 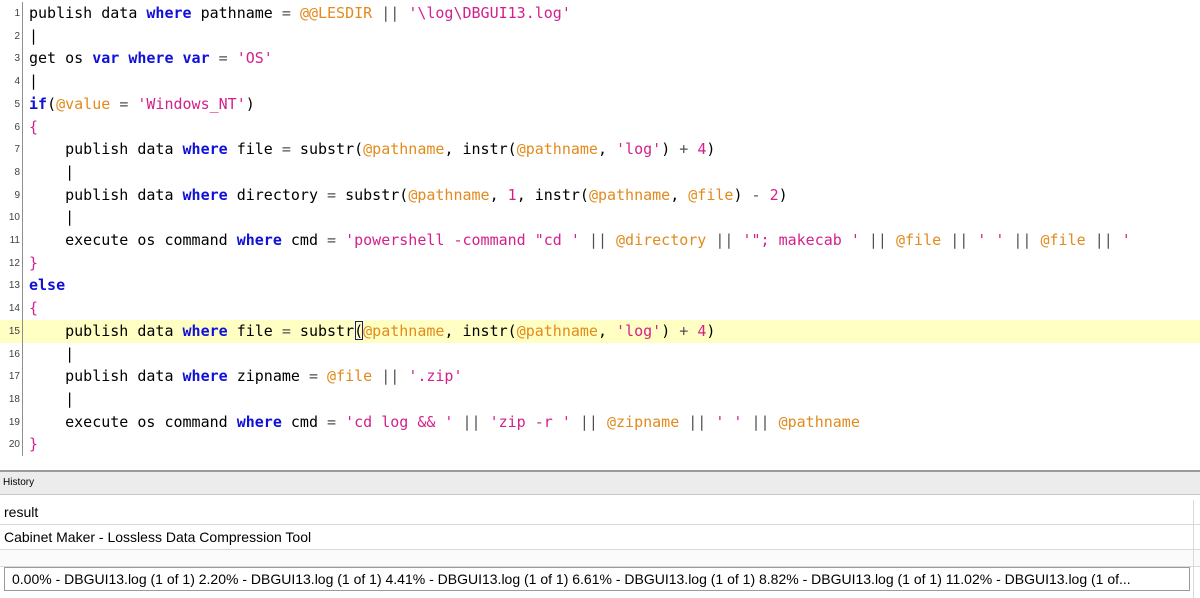 I want to click on code-line-10: 10 |, so click(x=600, y=218).